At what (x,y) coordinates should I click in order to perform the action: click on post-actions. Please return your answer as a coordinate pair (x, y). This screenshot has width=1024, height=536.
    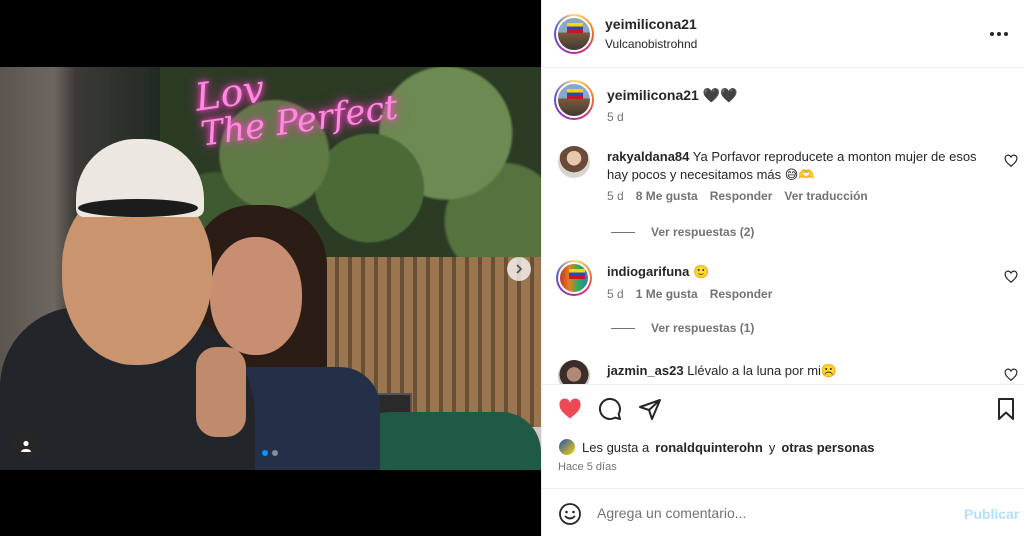
    Looking at the image, I should click on (783, 408).